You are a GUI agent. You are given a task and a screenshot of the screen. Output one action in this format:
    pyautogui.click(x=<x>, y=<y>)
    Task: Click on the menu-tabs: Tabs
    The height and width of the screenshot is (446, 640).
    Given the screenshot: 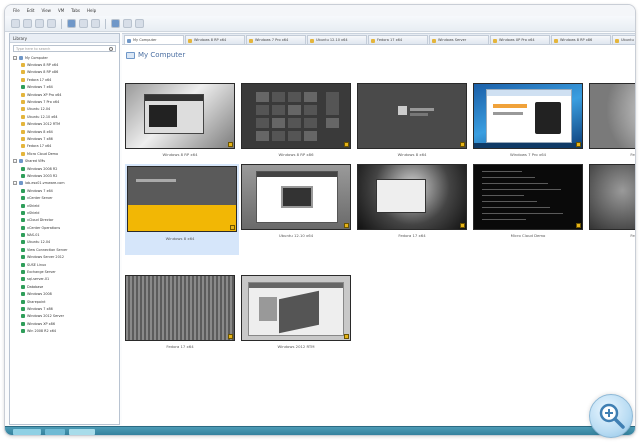 What is the action you would take?
    pyautogui.click(x=75, y=10)
    